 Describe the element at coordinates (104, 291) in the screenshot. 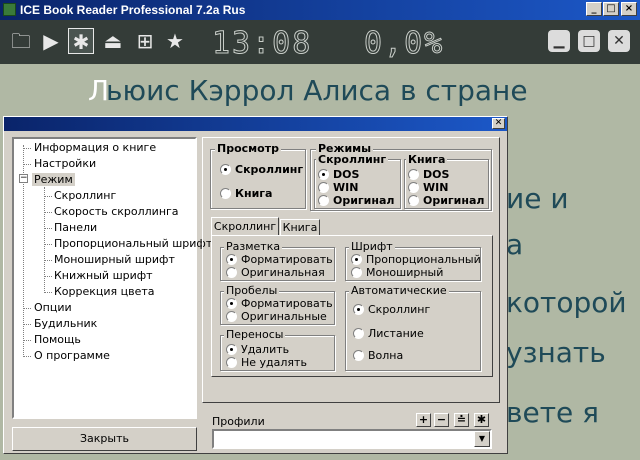

I see `tree-item-color-correction: Коррекция цвета` at that location.